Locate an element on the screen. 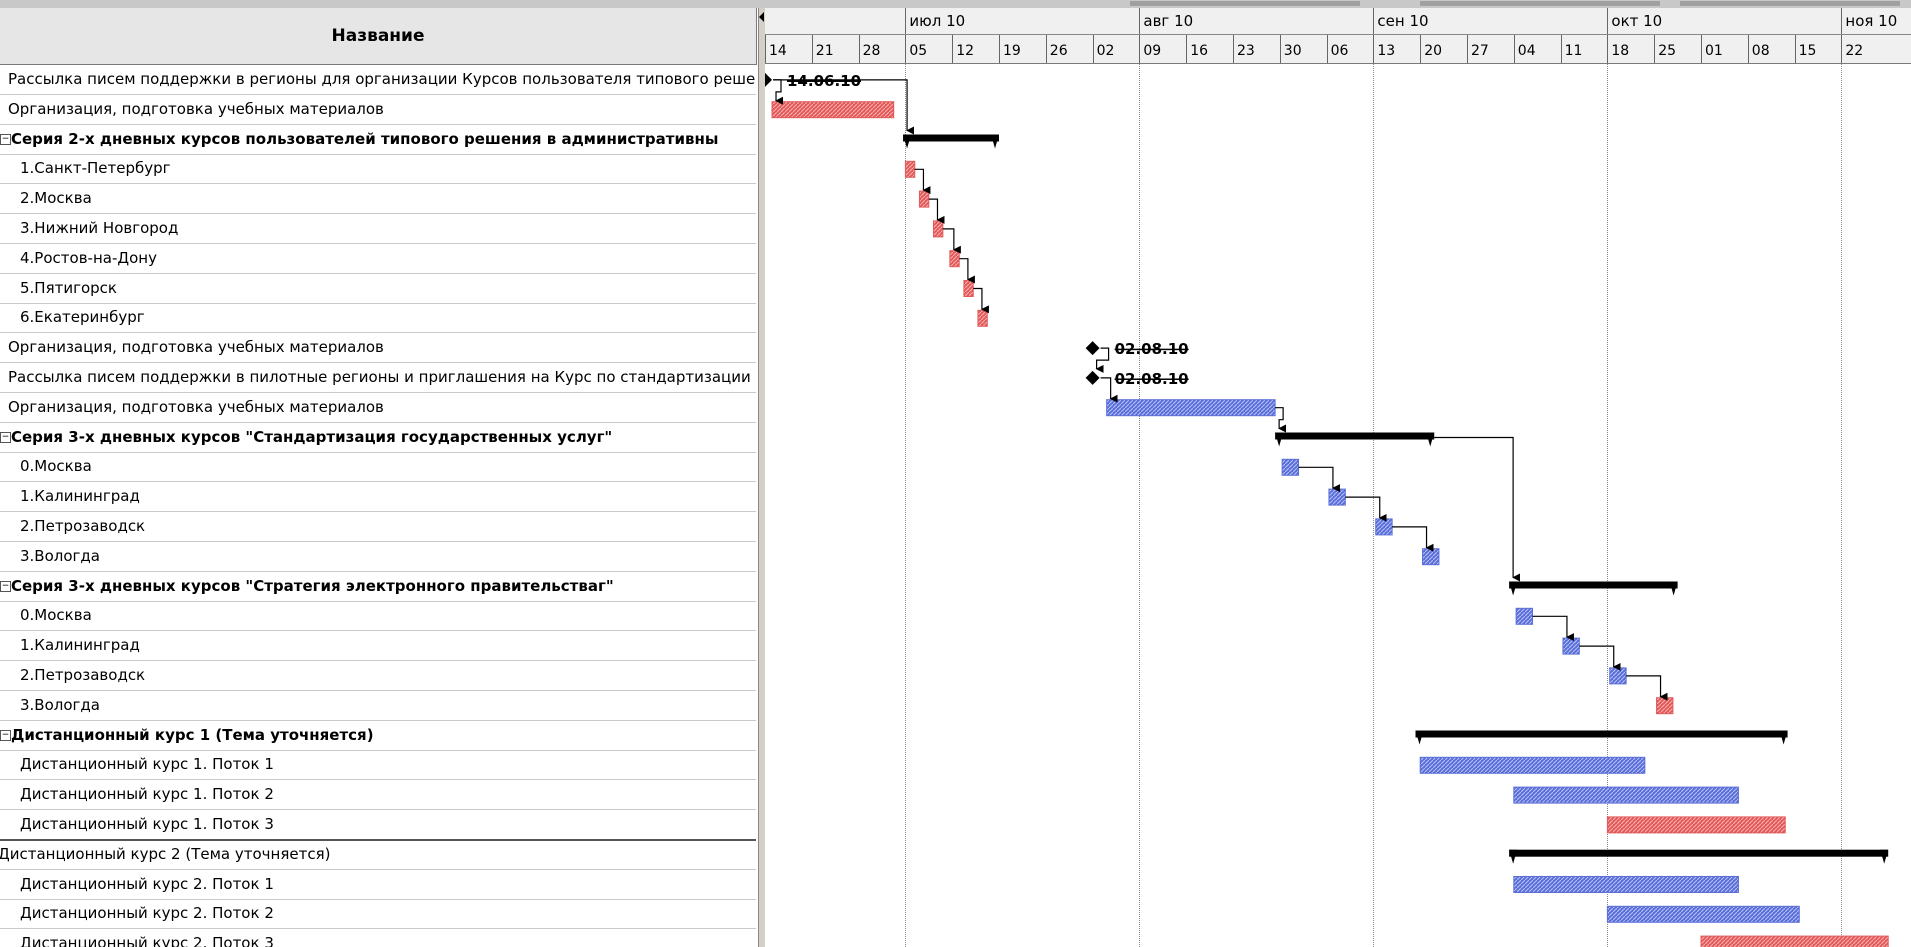 This screenshot has width=1911, height=947. task-row: 6.Екатеринбург is located at coordinates (378, 318).